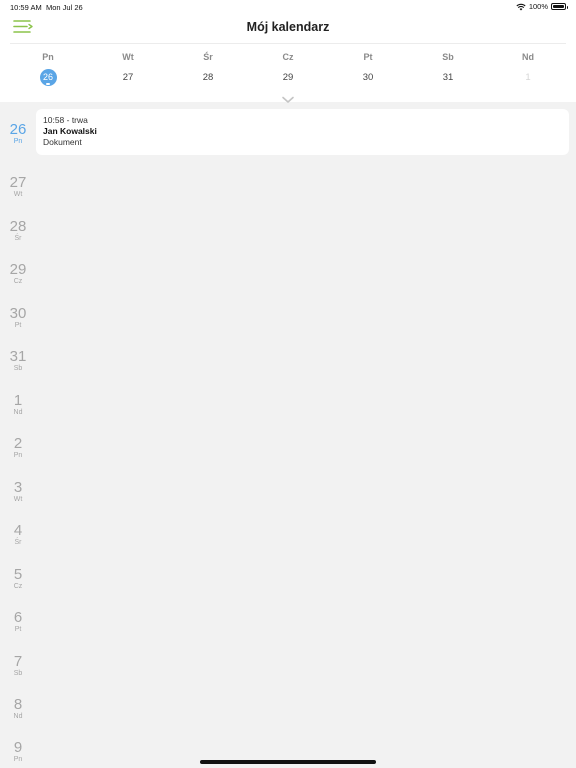 The image size is (576, 768). I want to click on day-number: 30, so click(18, 313).